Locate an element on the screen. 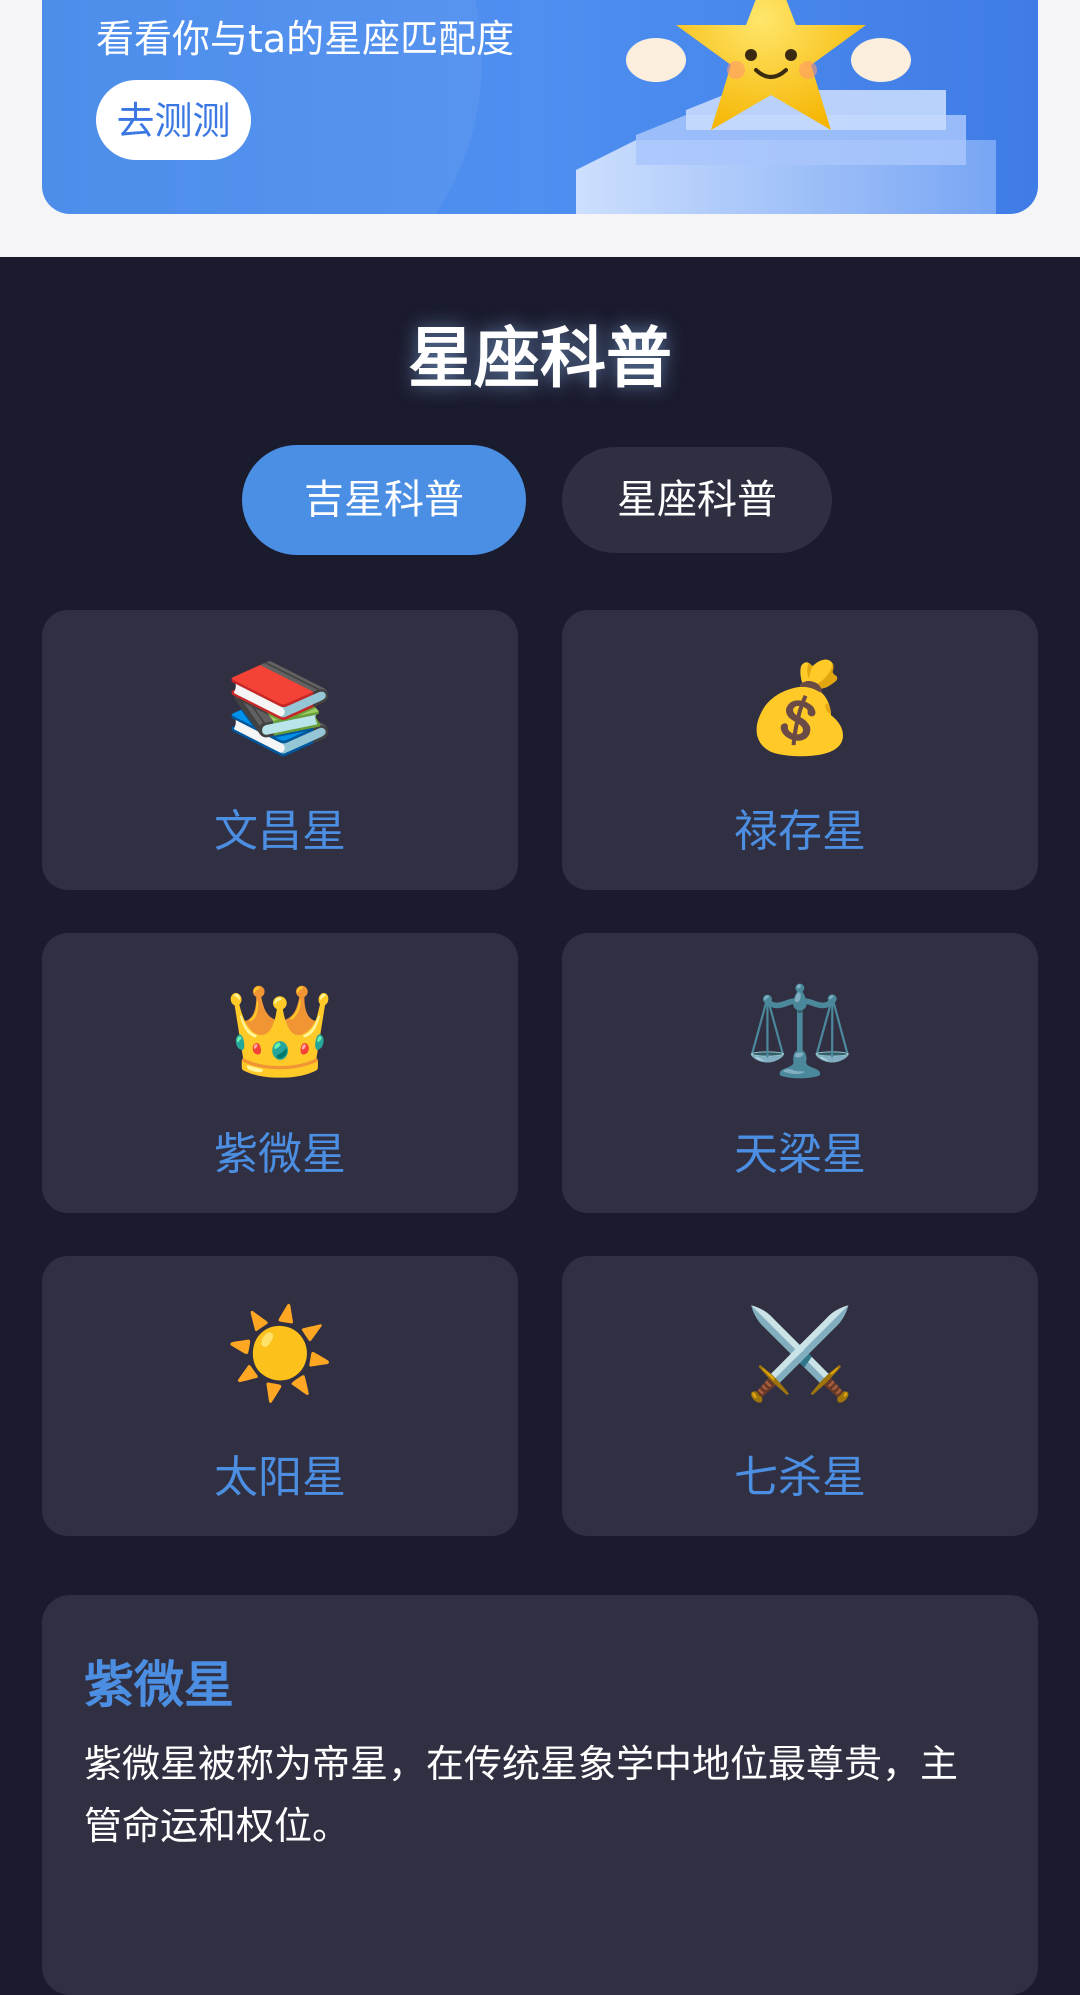  star-name: 太阳星 is located at coordinates (280, 1477).